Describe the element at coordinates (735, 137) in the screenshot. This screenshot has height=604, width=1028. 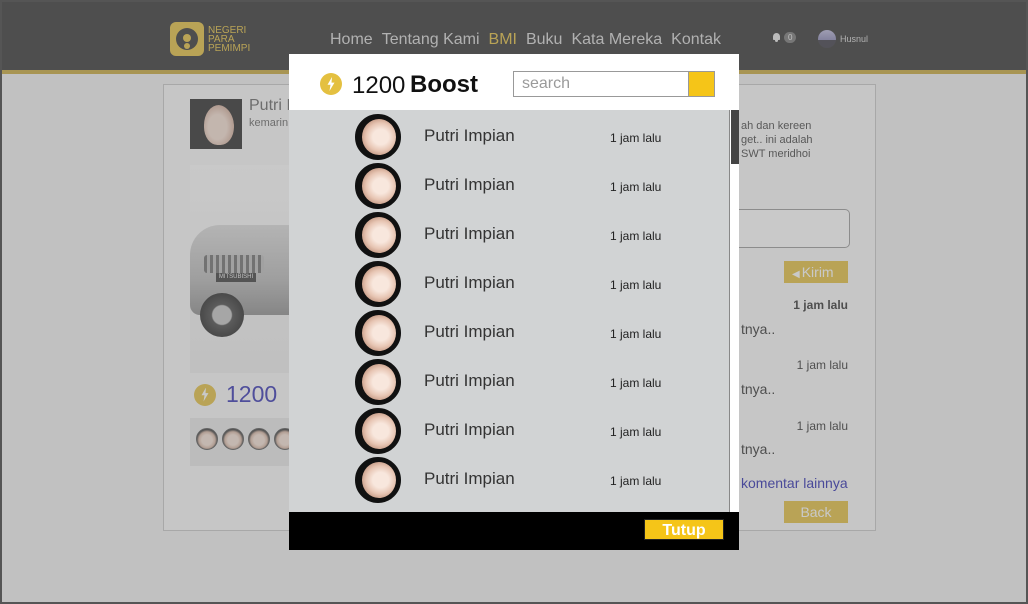
I see `scrollbar-thumb` at that location.